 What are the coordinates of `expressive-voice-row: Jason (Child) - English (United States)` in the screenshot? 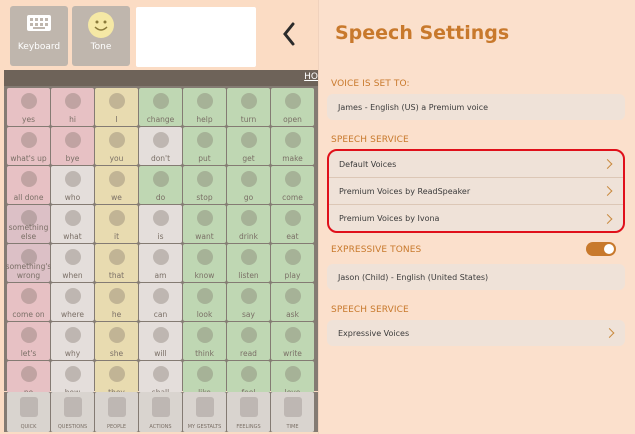 It's located at (476, 277).